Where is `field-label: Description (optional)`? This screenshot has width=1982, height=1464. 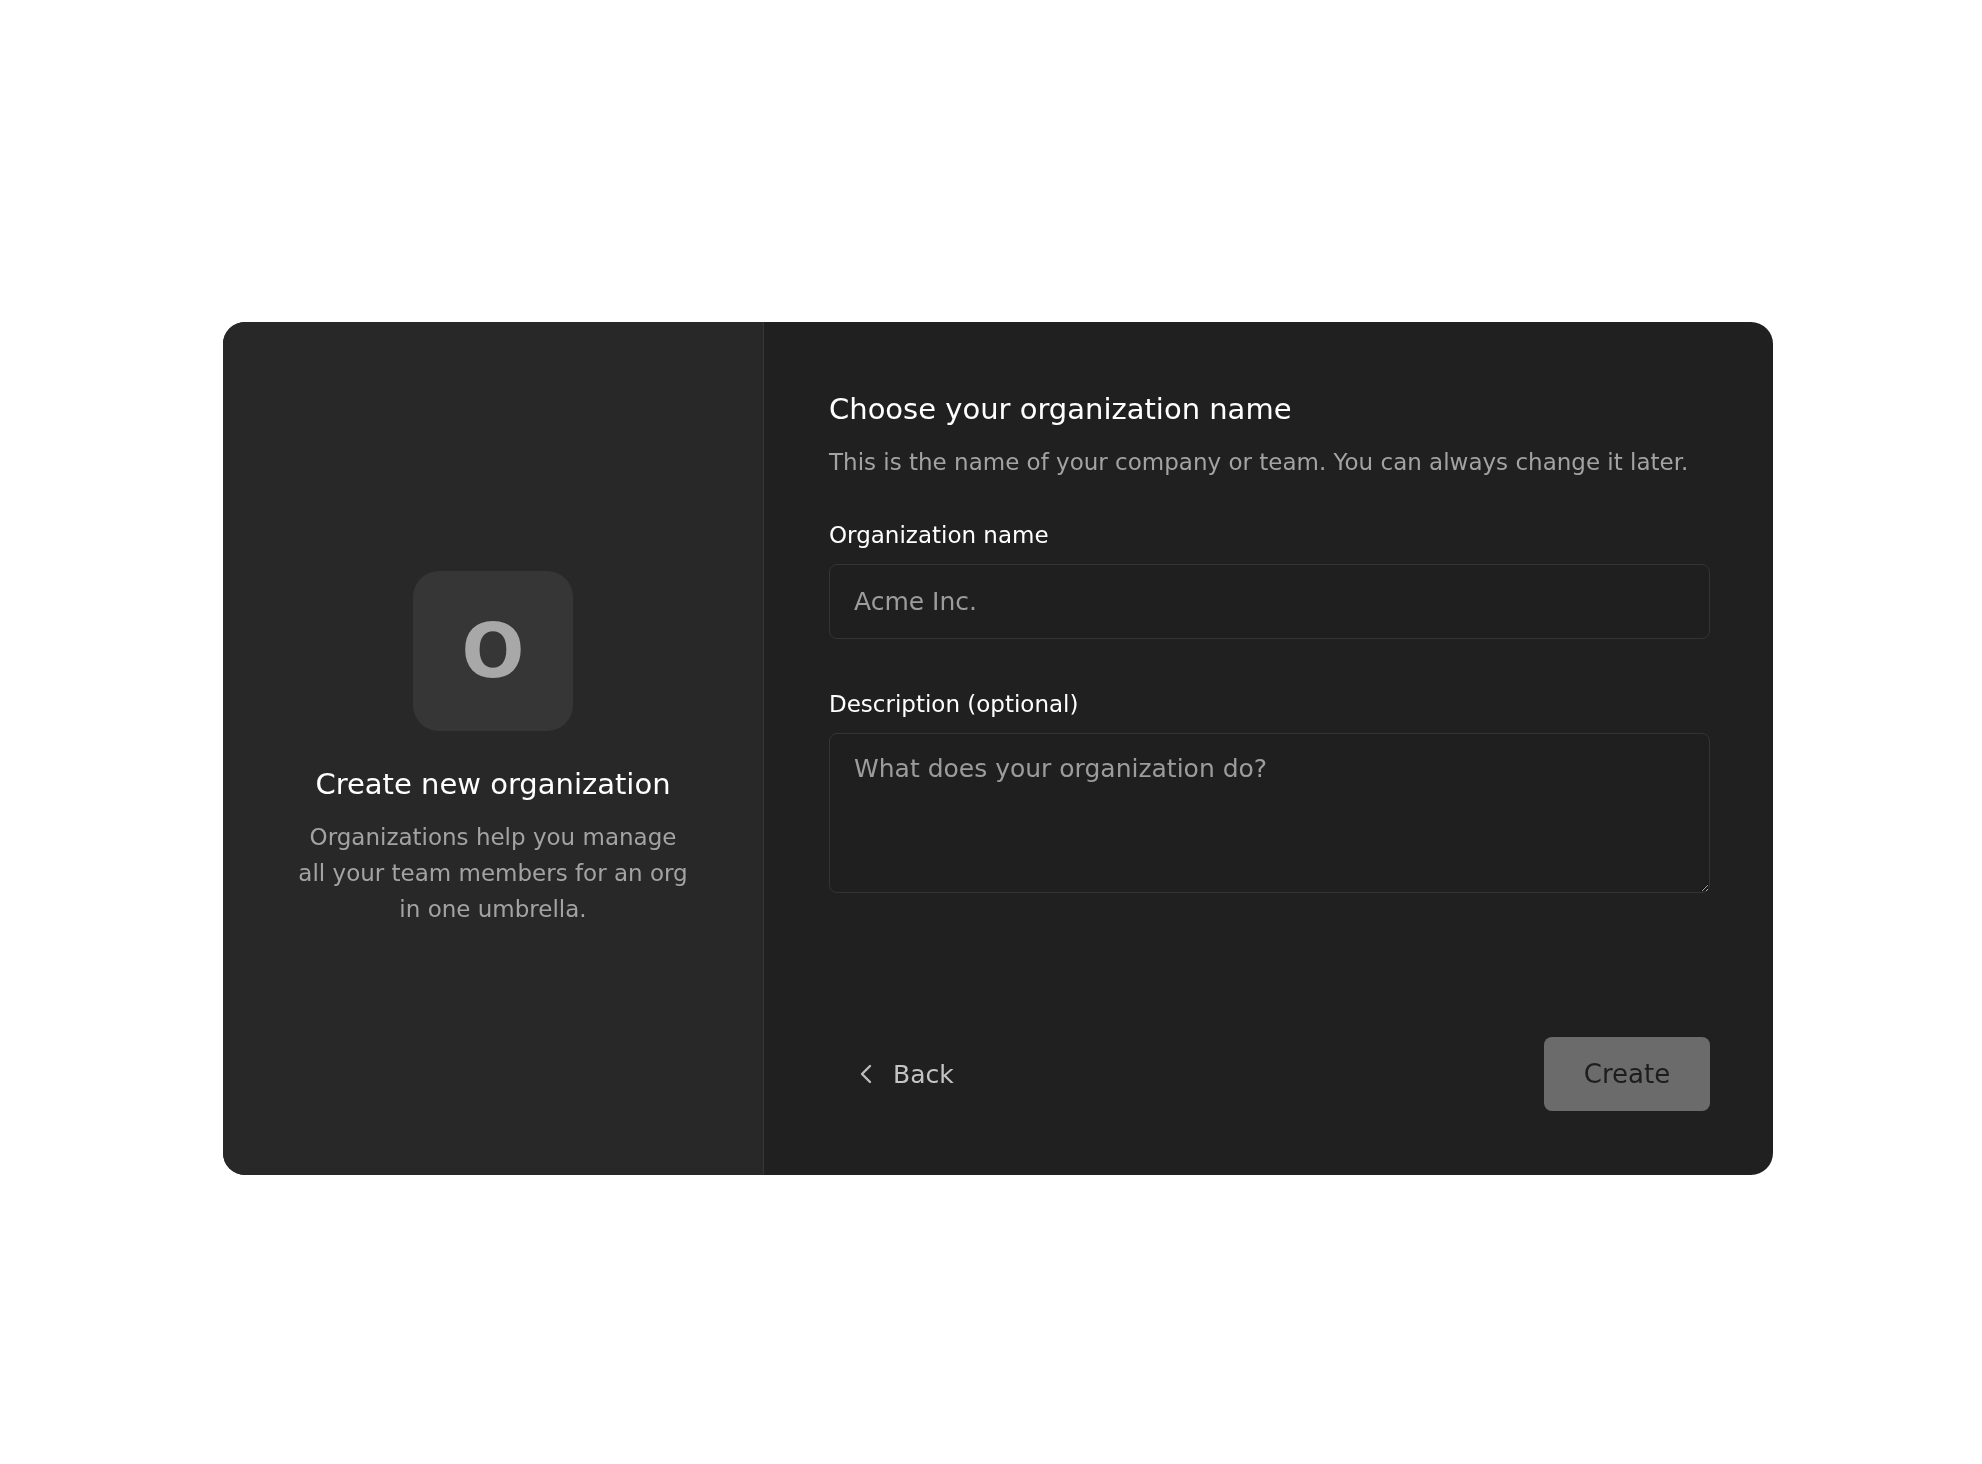
field-label: Description (optional) is located at coordinates (954, 704).